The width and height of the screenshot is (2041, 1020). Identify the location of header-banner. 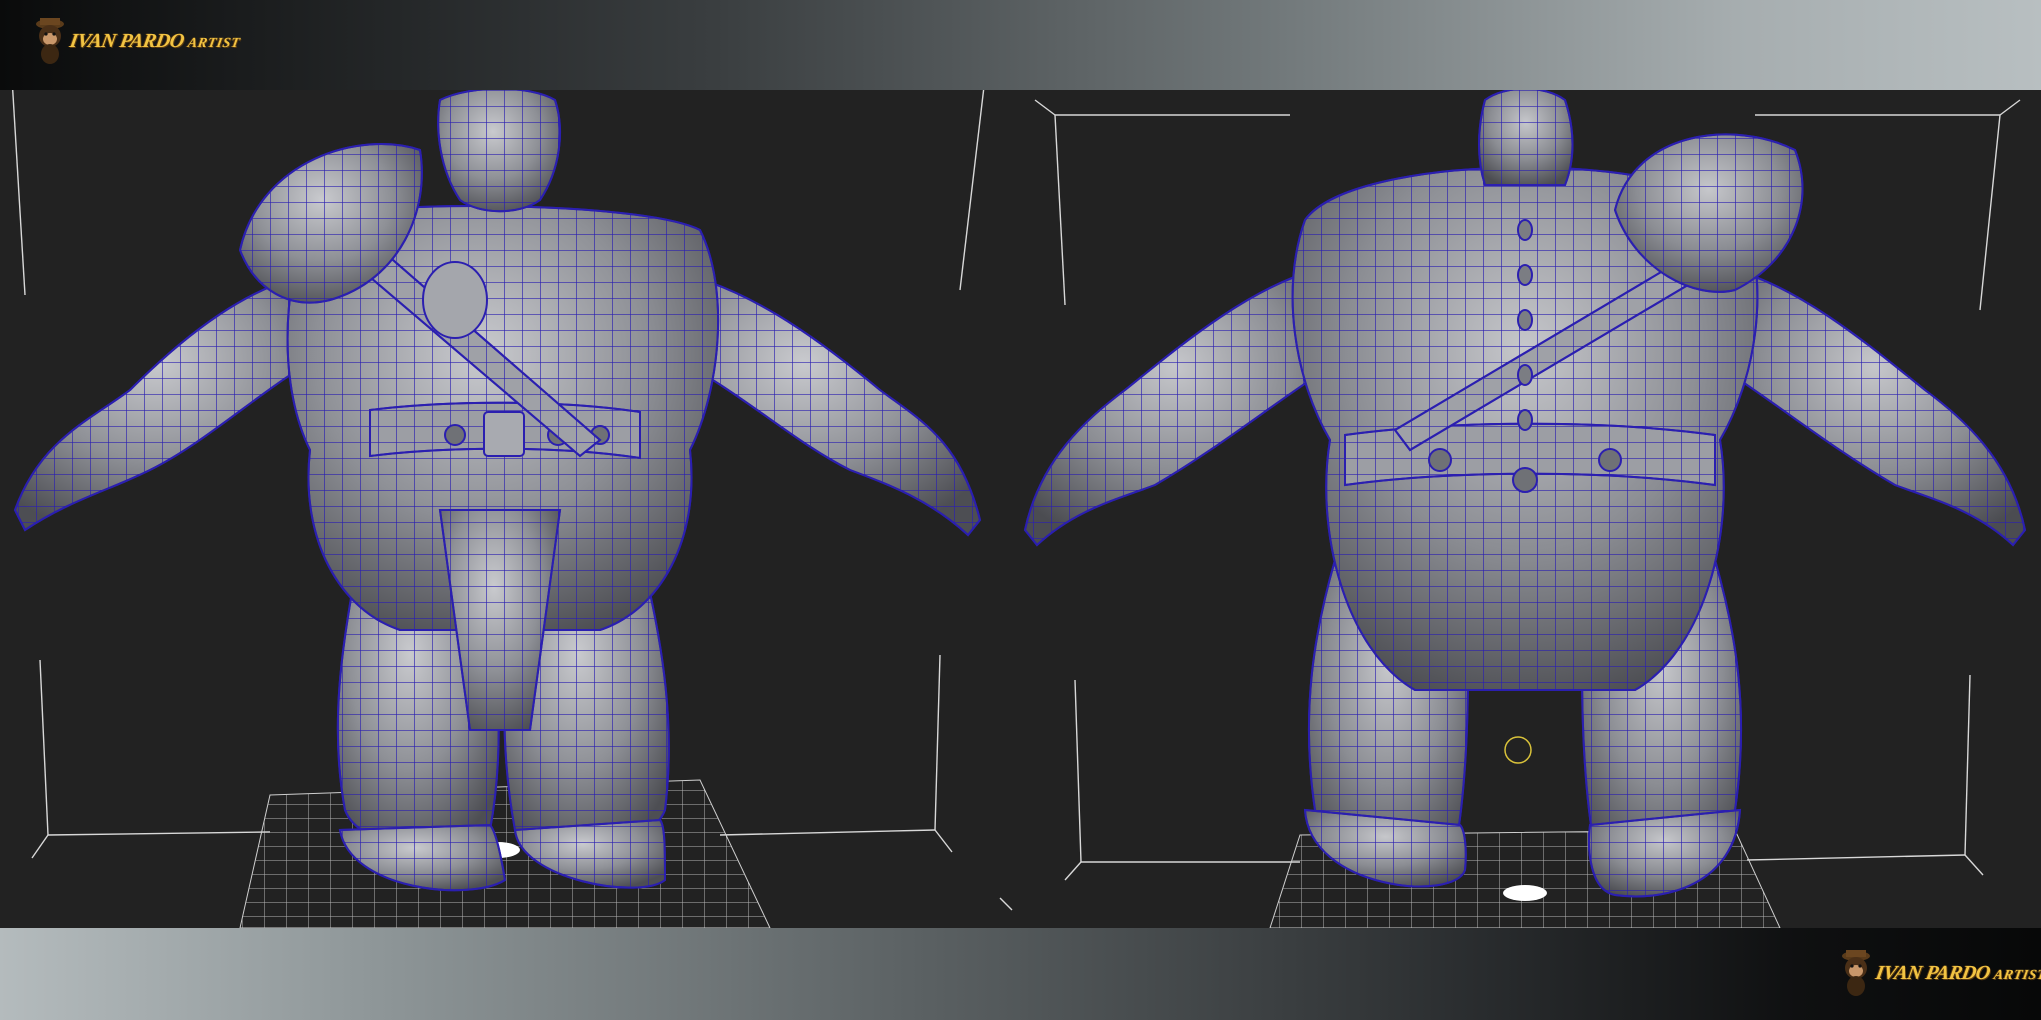
(1020, 45).